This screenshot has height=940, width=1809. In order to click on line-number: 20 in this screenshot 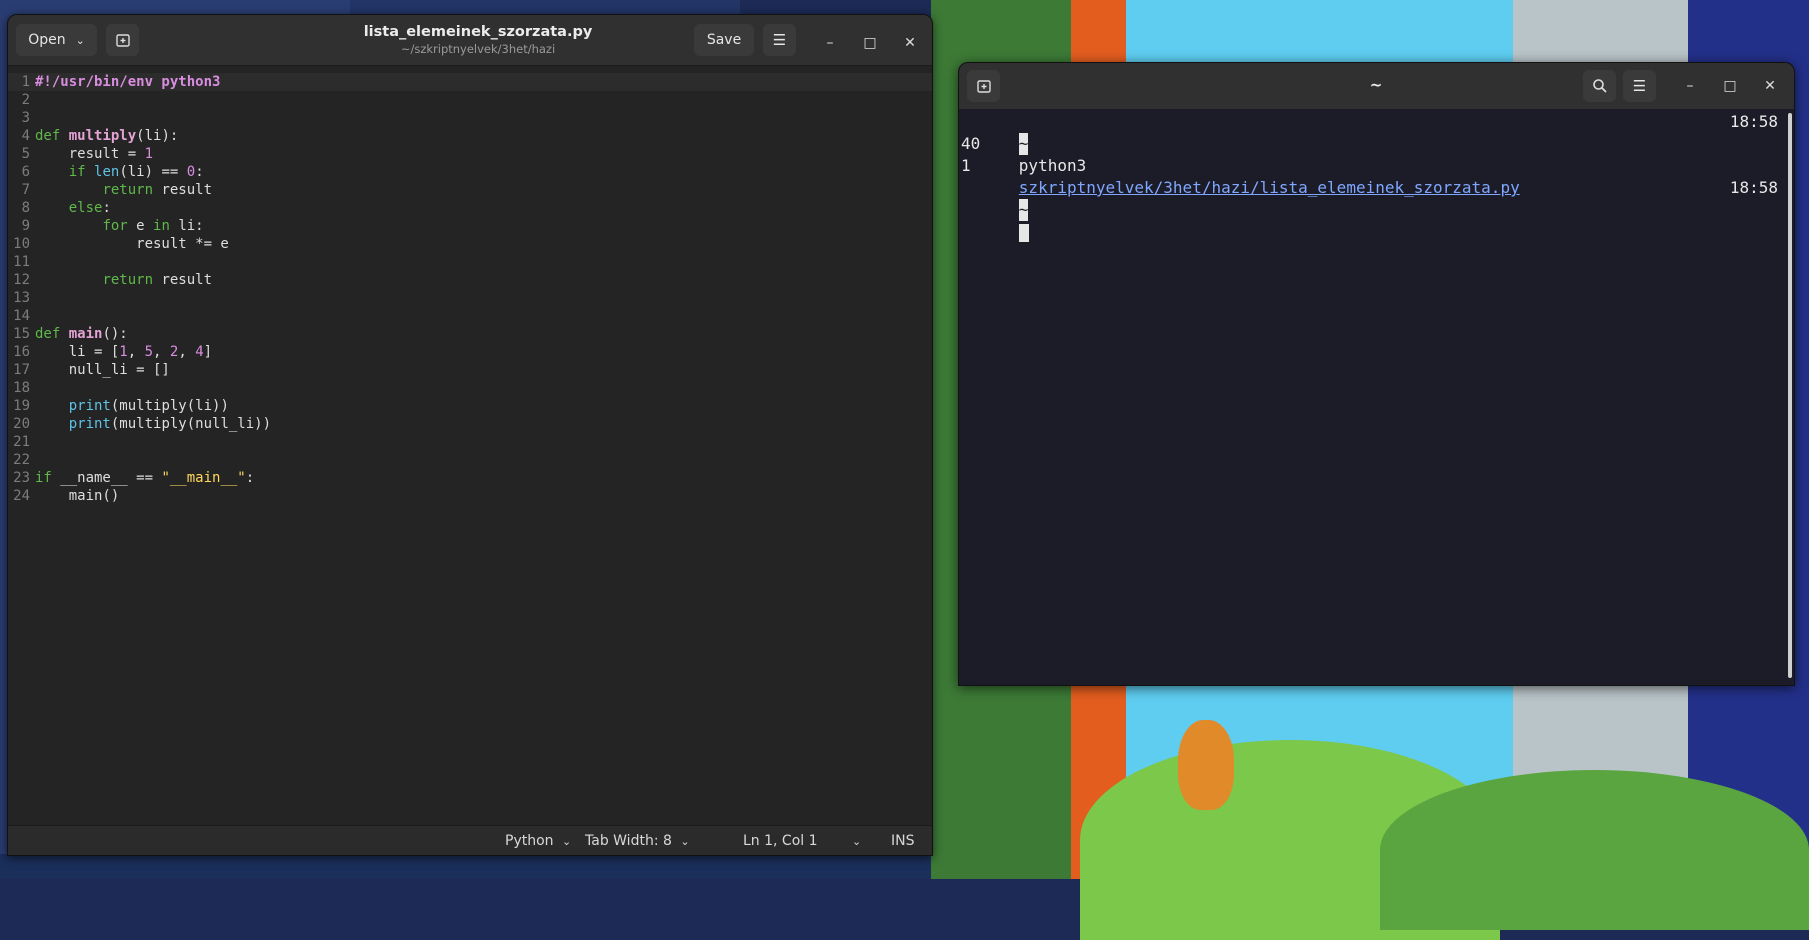, I will do `click(21, 424)`.